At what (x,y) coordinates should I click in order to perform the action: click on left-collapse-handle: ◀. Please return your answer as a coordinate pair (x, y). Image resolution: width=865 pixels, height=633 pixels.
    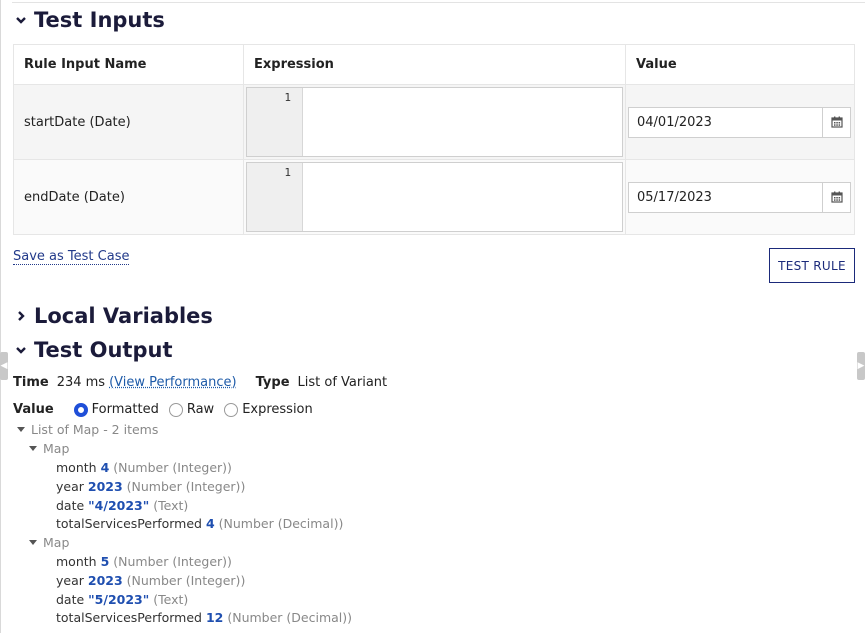
    Looking at the image, I should click on (4, 366).